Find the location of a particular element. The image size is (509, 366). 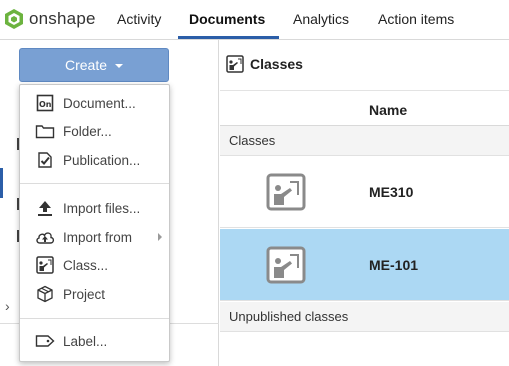

tab-action-items: Action items is located at coordinates (416, 19).